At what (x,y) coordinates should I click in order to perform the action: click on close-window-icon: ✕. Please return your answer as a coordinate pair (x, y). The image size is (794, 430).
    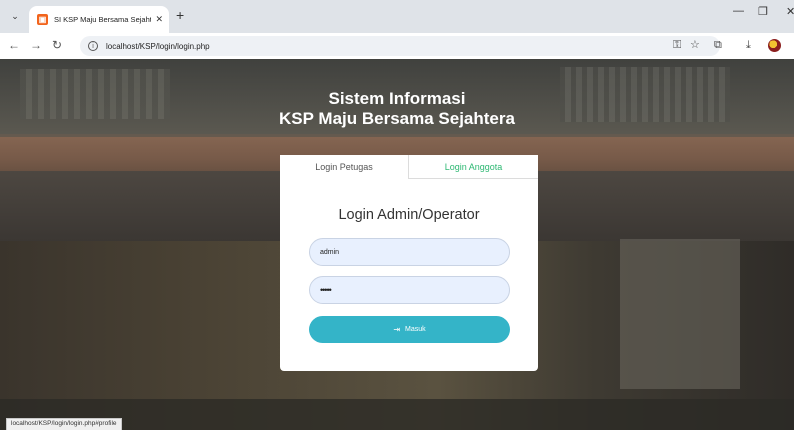
    Looking at the image, I should click on (790, 11).